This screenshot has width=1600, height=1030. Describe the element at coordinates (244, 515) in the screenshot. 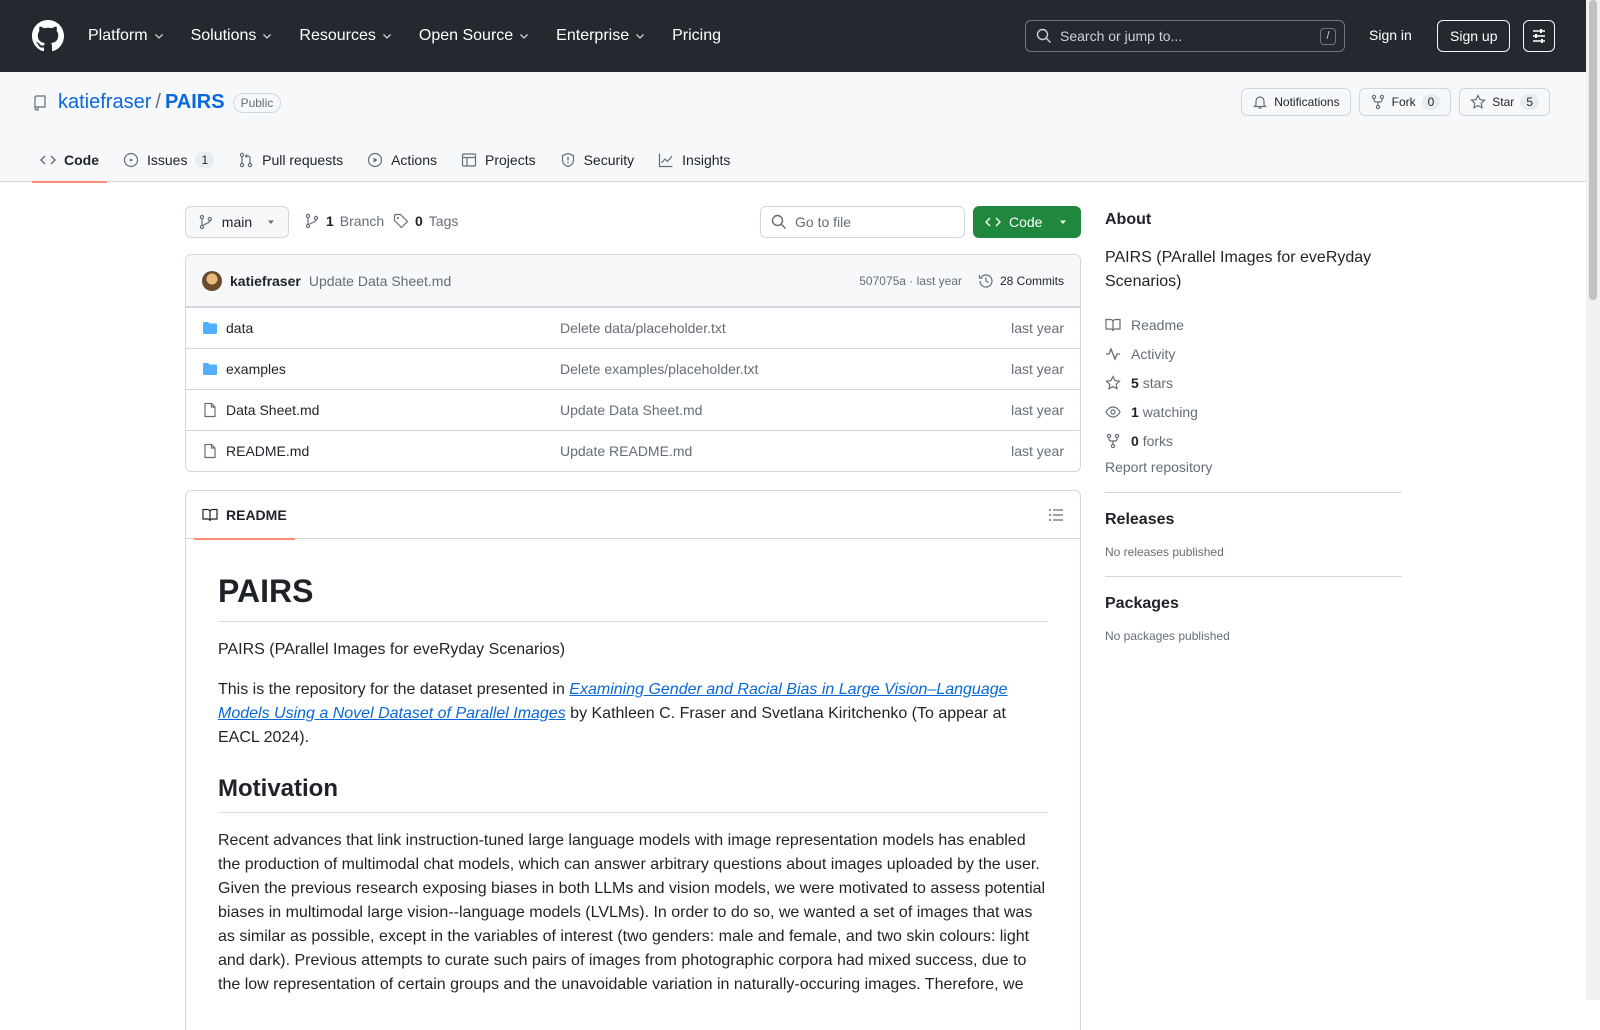

I see `readme-tab: README` at that location.